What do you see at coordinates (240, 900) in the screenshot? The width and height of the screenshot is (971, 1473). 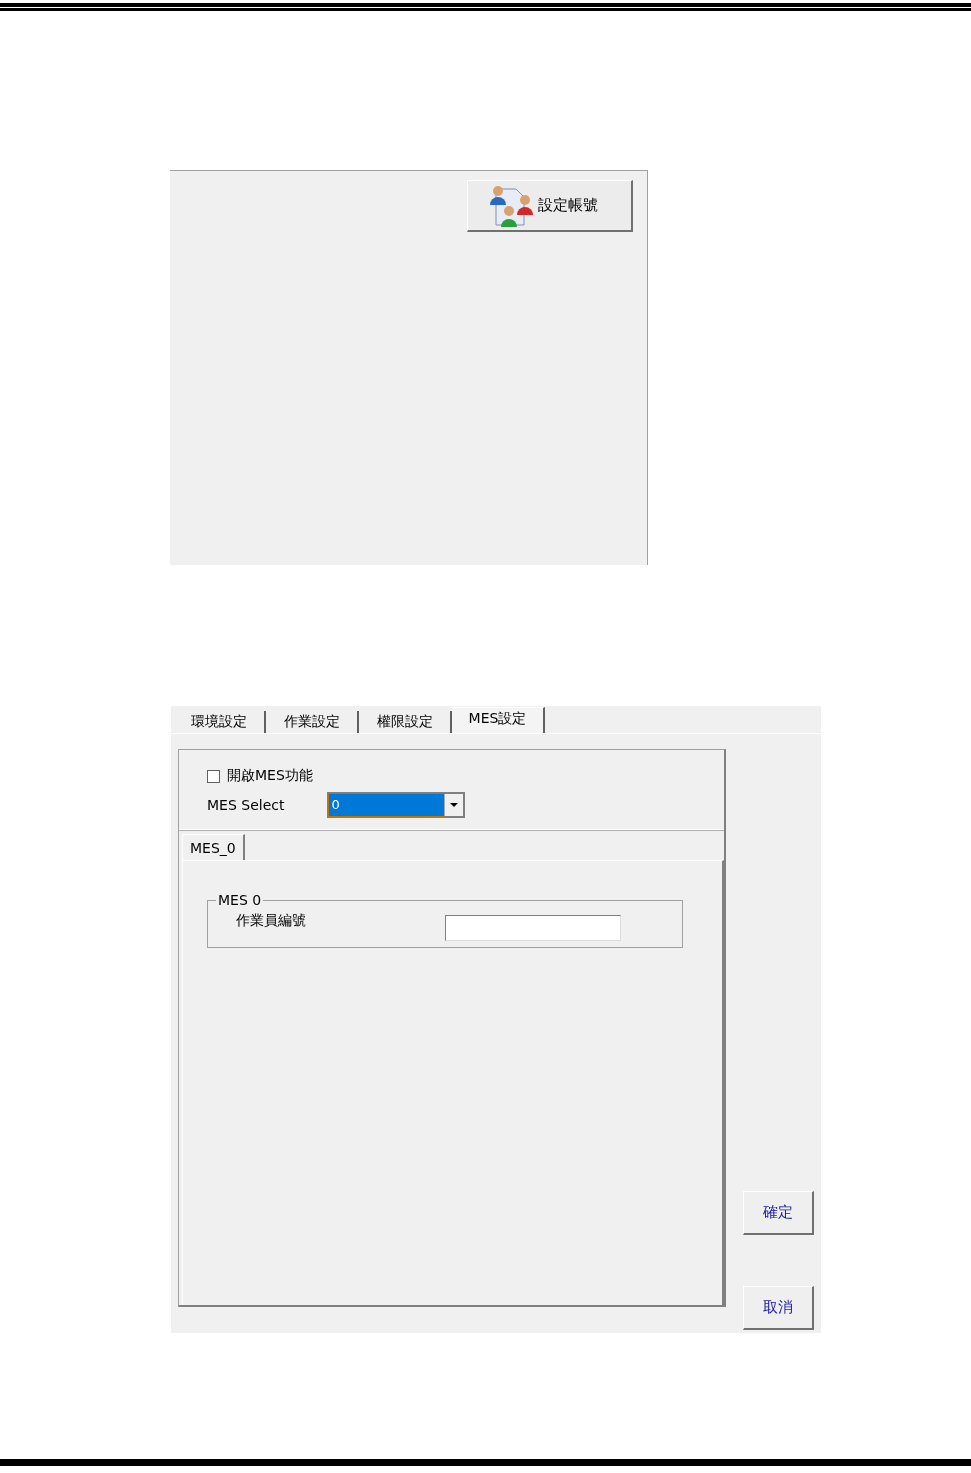 I see `group-title: MES 0` at bounding box center [240, 900].